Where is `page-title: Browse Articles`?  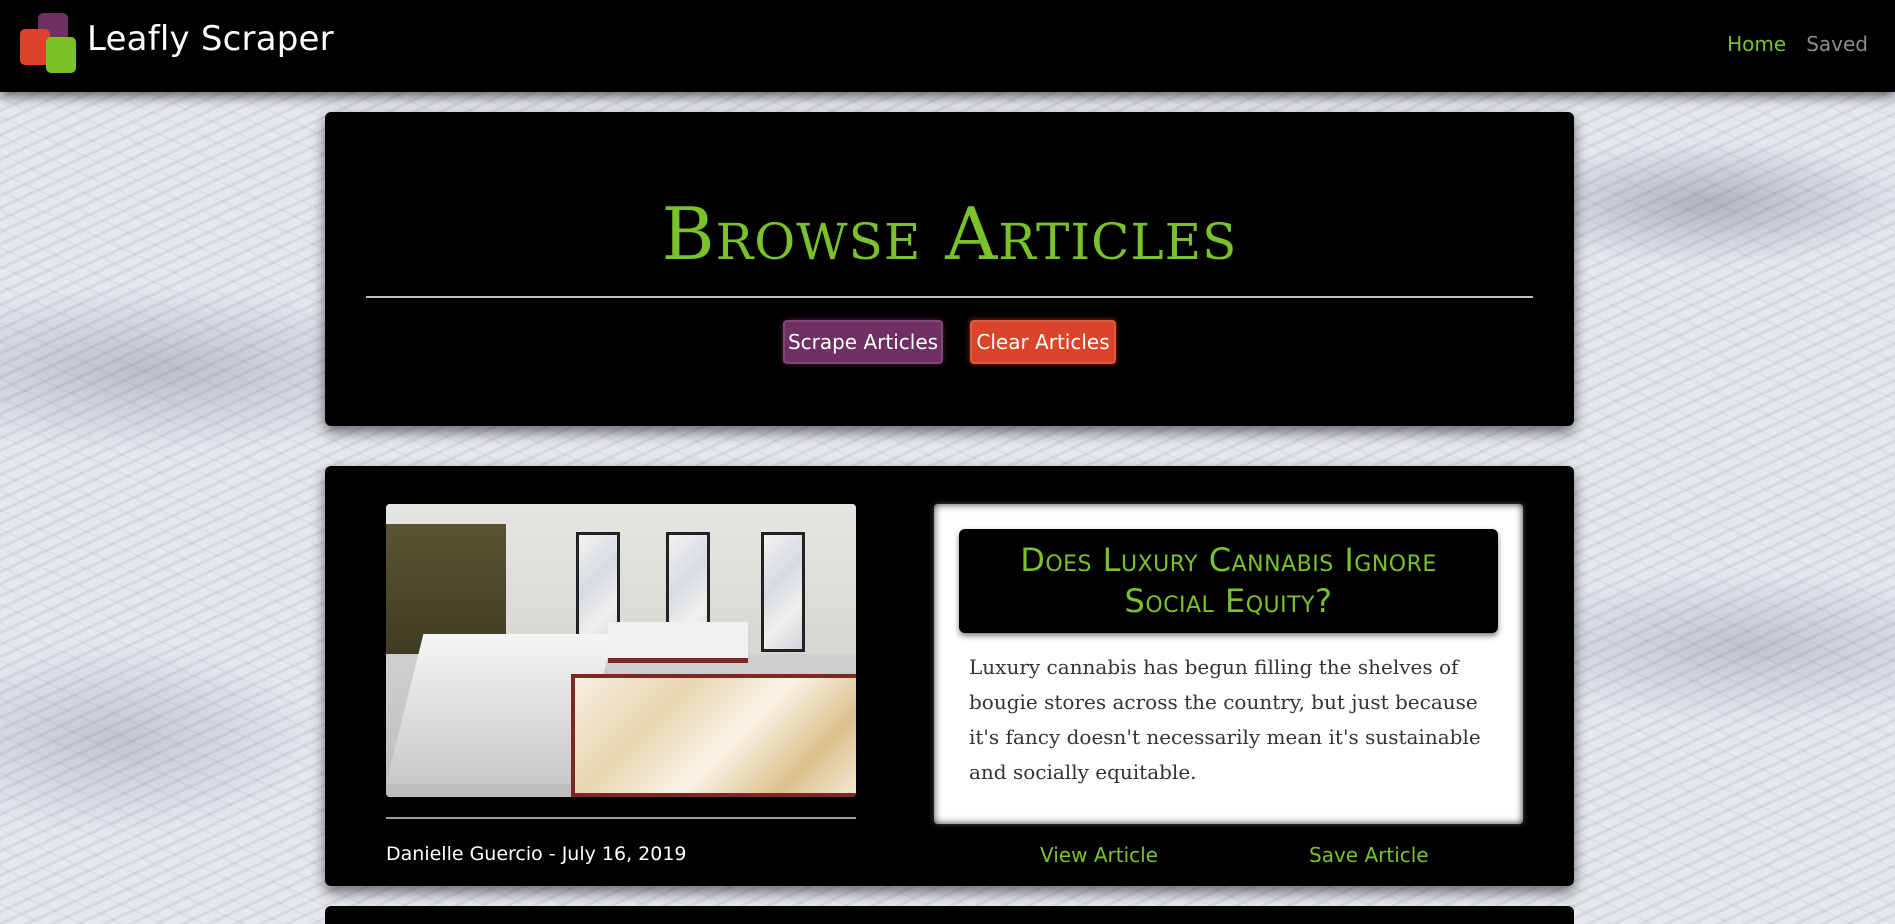
page-title: Browse Articles is located at coordinates (949, 234).